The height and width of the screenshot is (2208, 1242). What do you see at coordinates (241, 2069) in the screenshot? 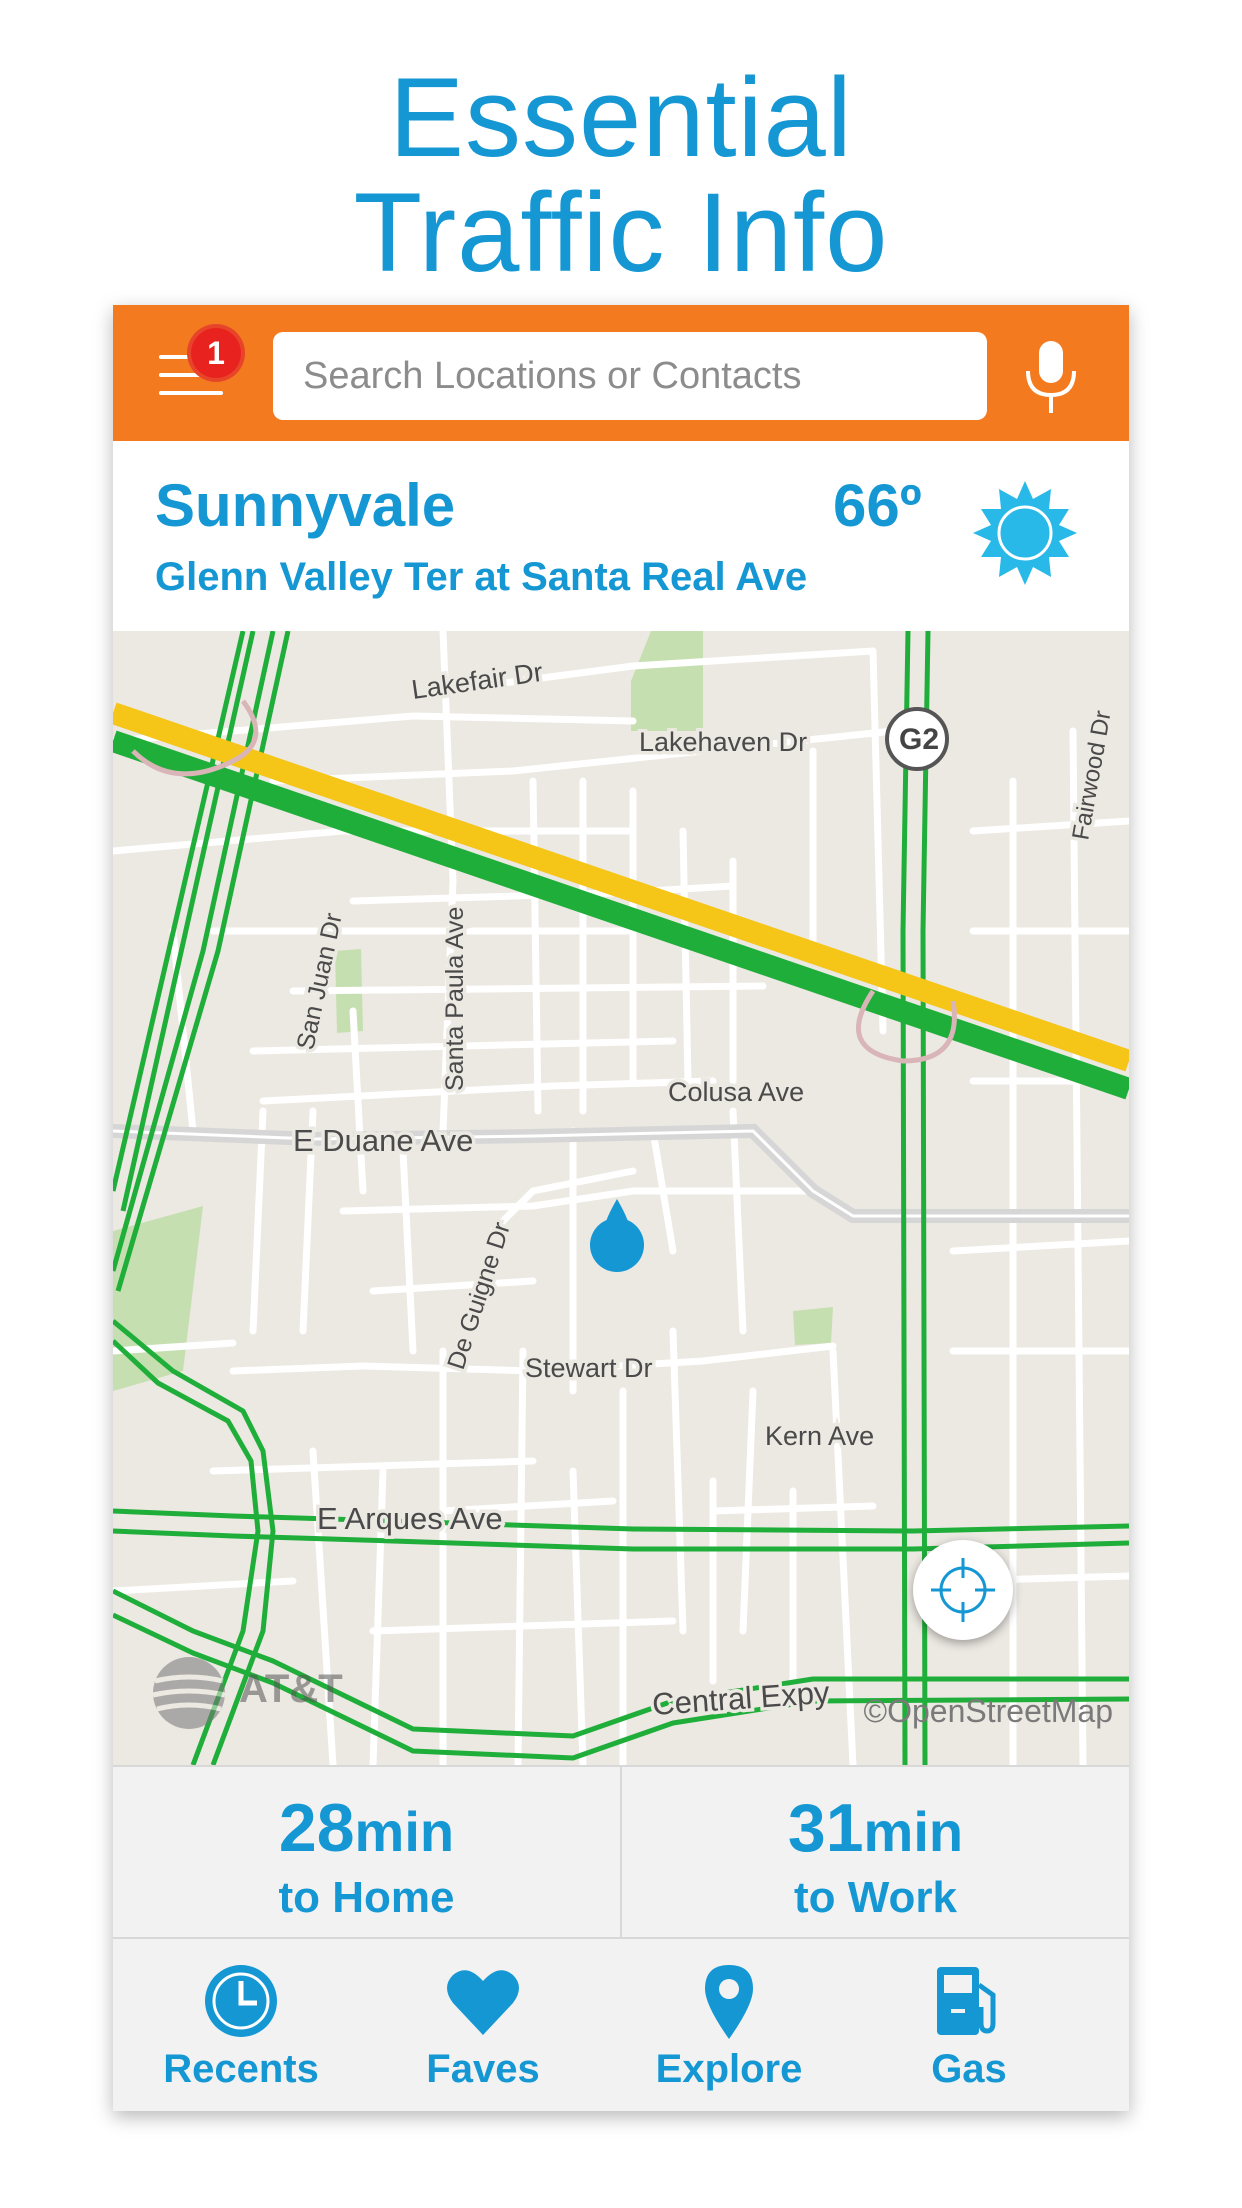
I see `nav-recents-label: Recents` at bounding box center [241, 2069].